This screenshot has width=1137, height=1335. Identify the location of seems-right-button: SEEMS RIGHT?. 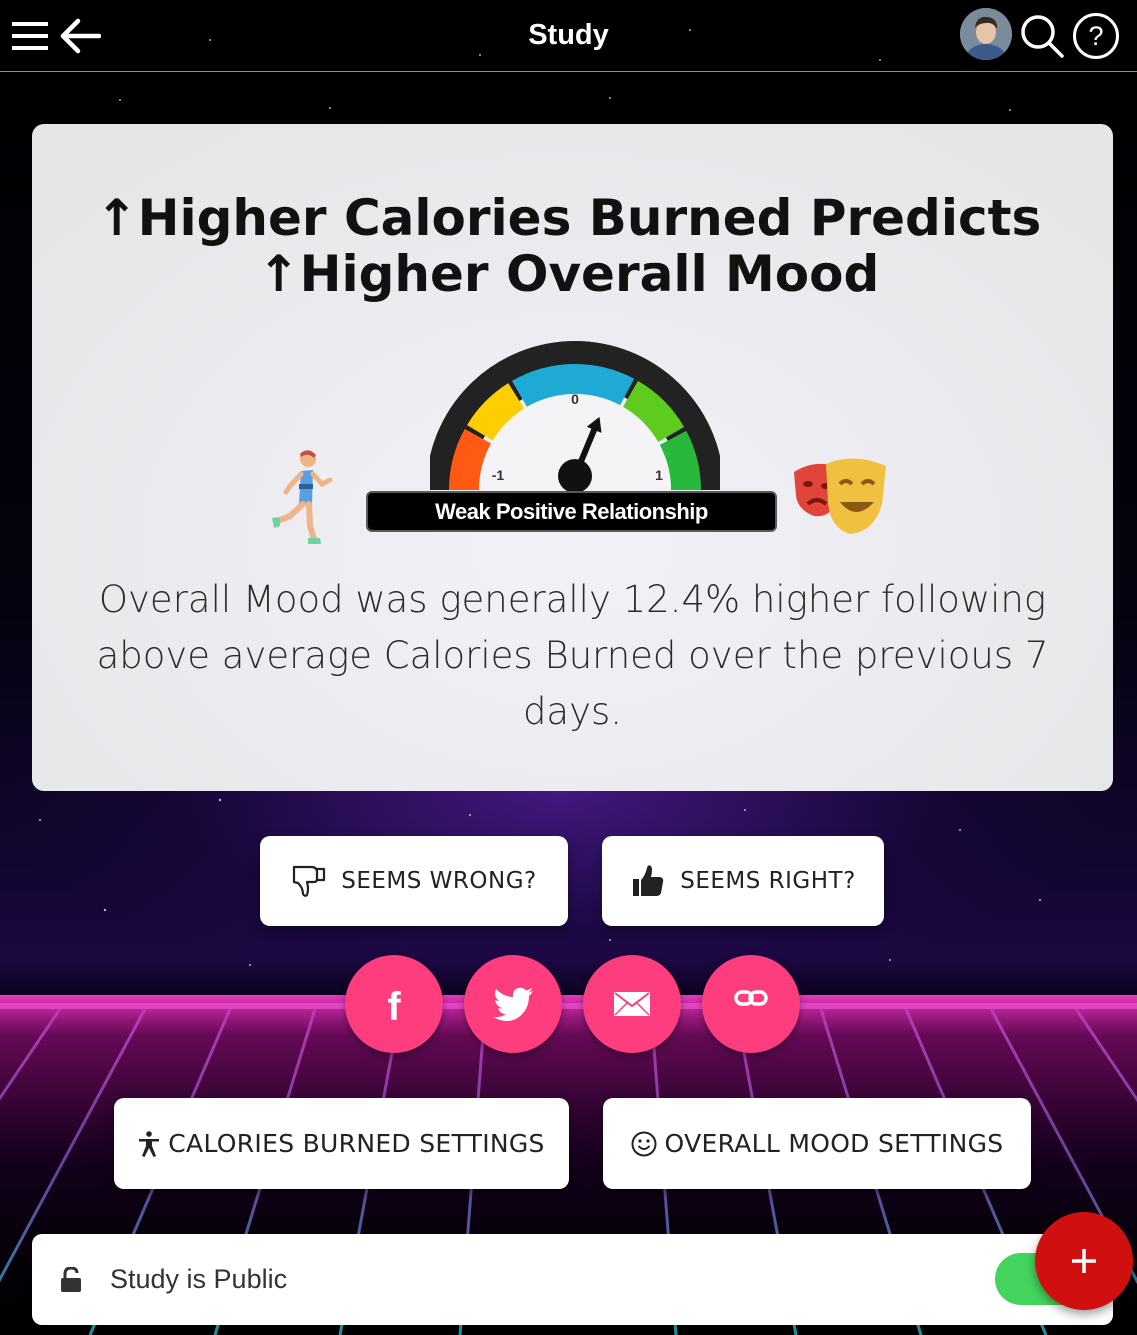
(743, 881).